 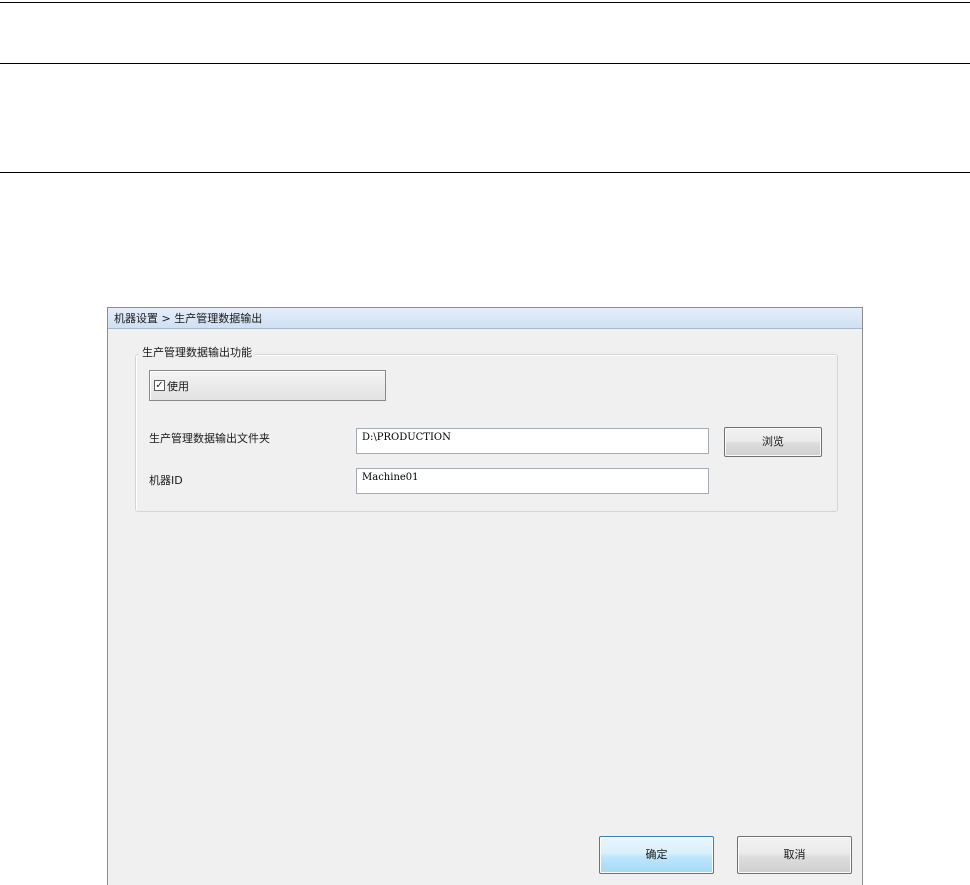 I want to click on checkbox-checked-icon: ✓, so click(x=159, y=385).